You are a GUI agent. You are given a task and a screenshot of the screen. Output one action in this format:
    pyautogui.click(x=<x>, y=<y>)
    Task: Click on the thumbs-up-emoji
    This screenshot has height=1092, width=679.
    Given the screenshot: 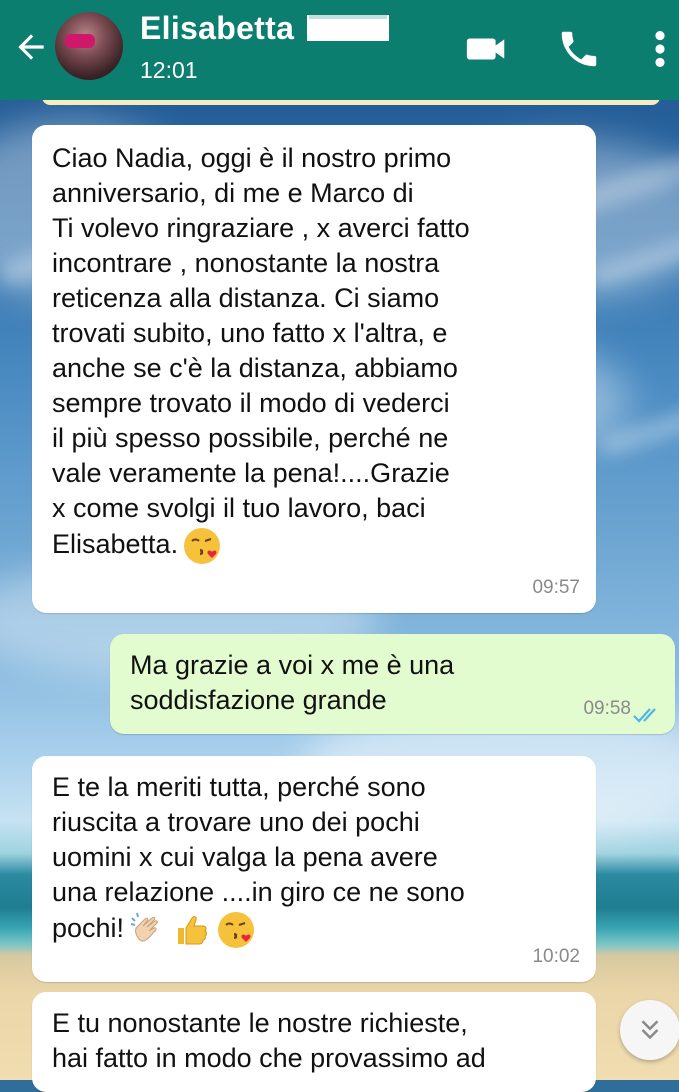 What is the action you would take?
    pyautogui.click(x=193, y=930)
    